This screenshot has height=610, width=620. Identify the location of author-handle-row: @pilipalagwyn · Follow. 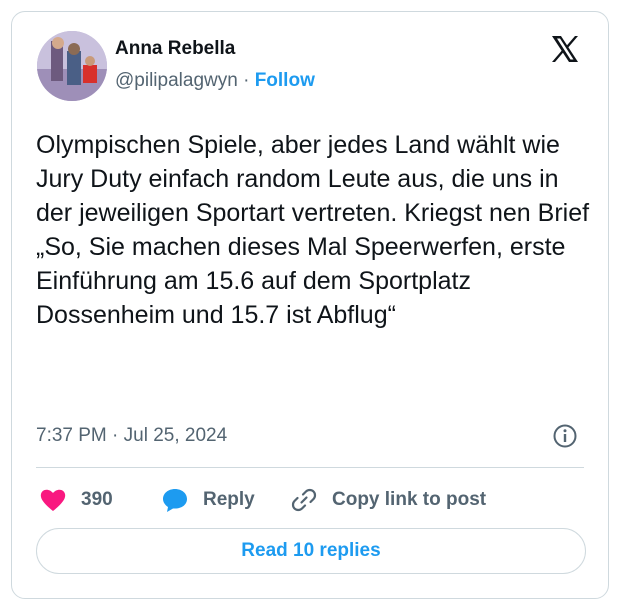
(215, 81).